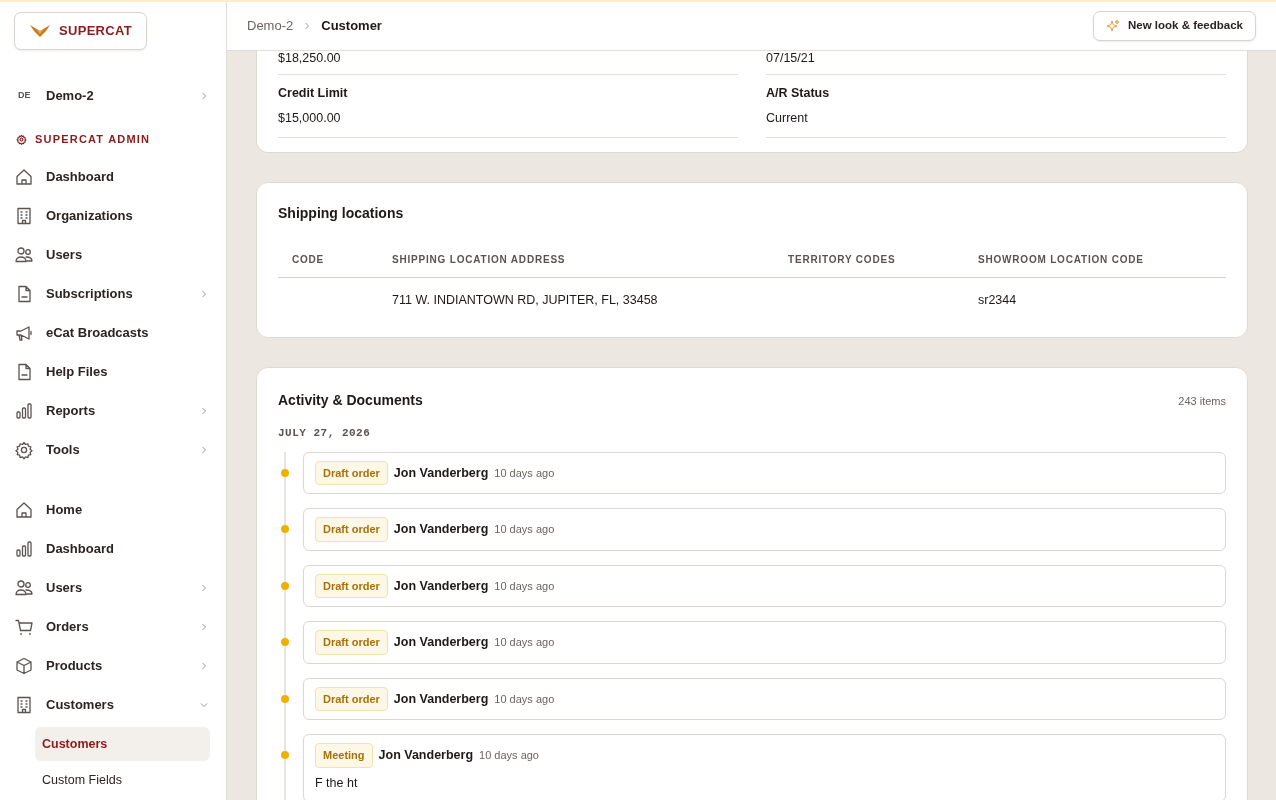  Describe the element at coordinates (1095, 299) in the screenshot. I see `table-cell: sr2344` at that location.